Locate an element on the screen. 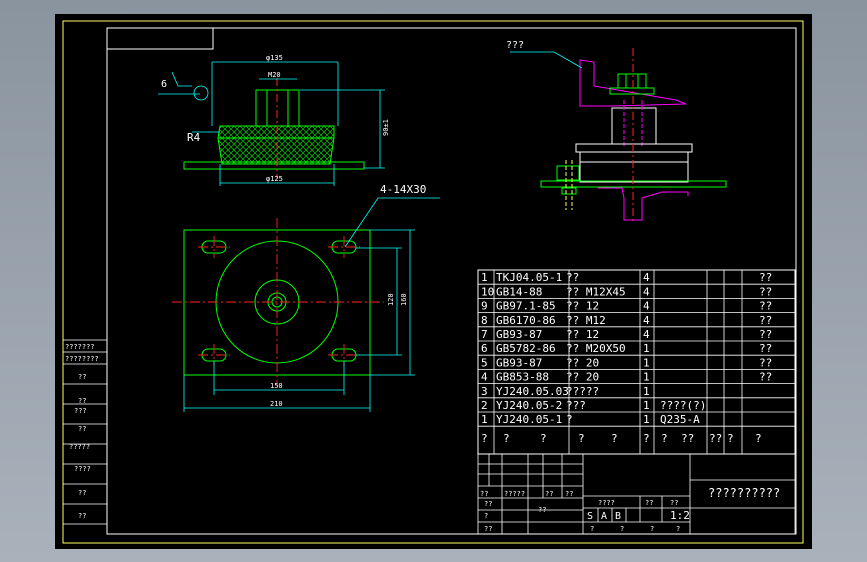  bom-row-name: ?? M12X45 is located at coordinates (596, 291).